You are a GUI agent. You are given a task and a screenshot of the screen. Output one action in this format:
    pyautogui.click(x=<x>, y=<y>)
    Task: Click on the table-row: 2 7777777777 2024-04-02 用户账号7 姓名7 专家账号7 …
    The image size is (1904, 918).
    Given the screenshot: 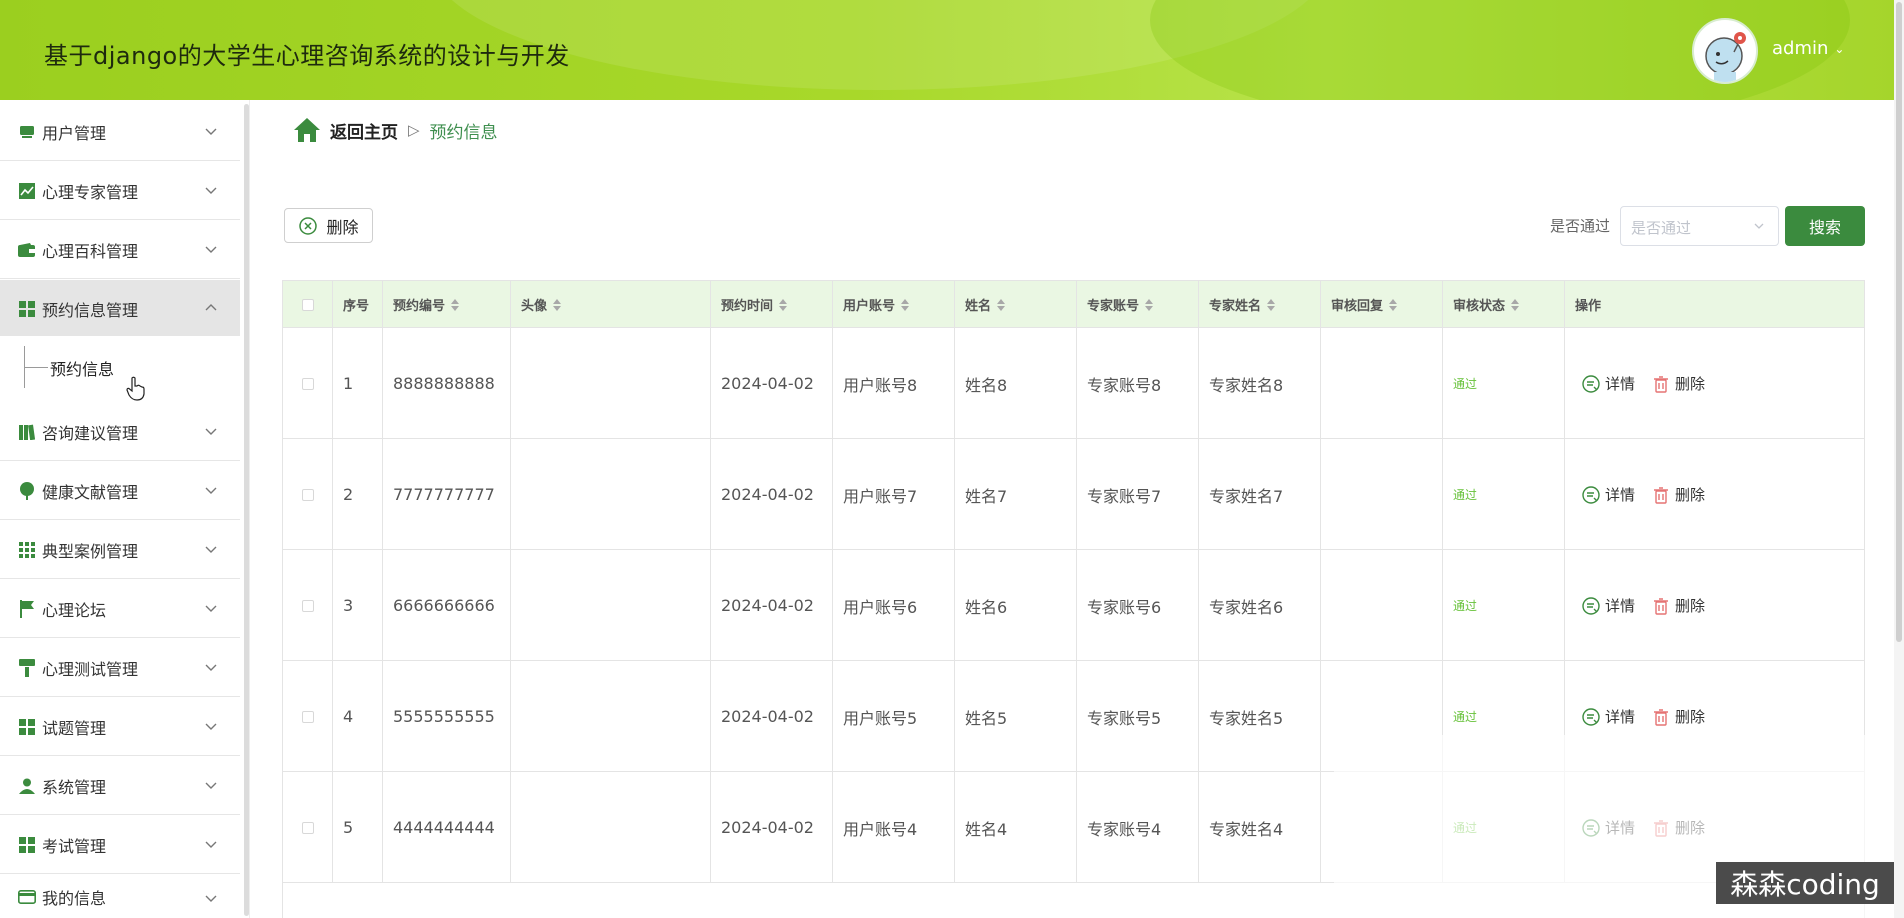 What is the action you would take?
    pyautogui.click(x=1073, y=494)
    